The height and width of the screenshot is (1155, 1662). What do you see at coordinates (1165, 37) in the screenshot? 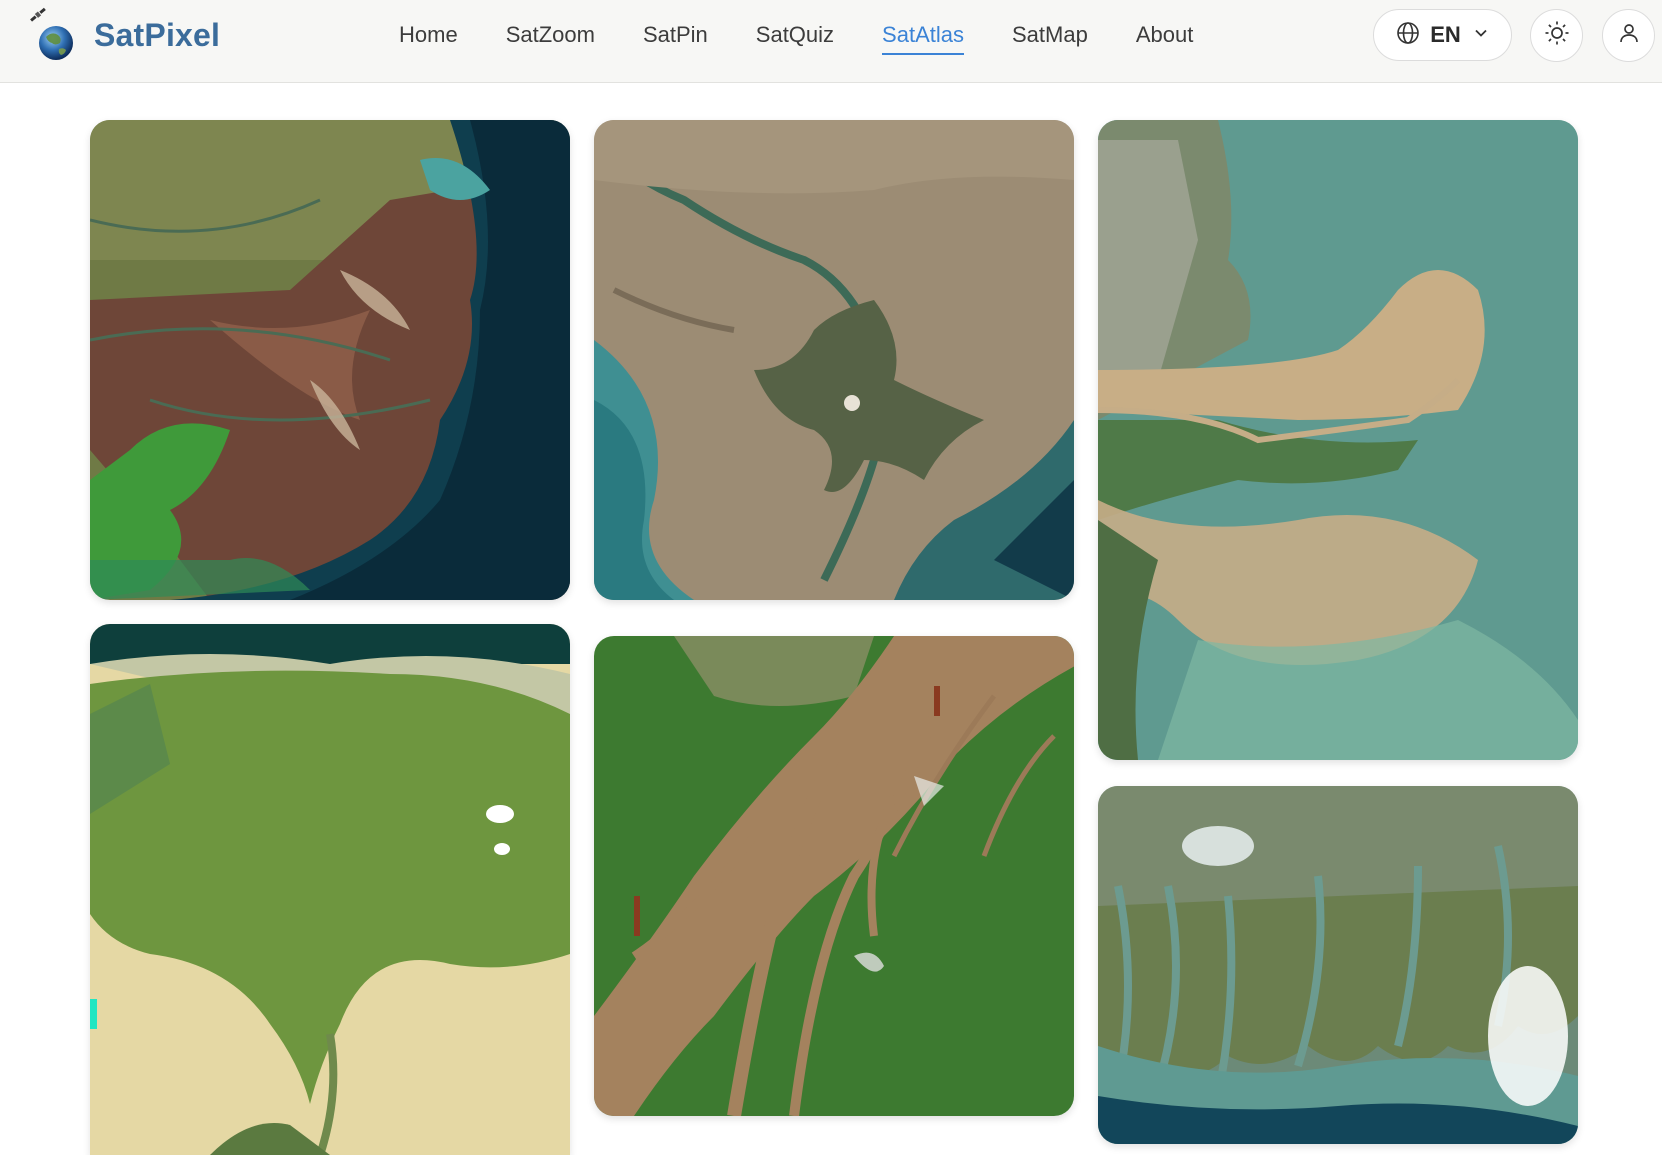
I see `nav-item-about: About` at bounding box center [1165, 37].